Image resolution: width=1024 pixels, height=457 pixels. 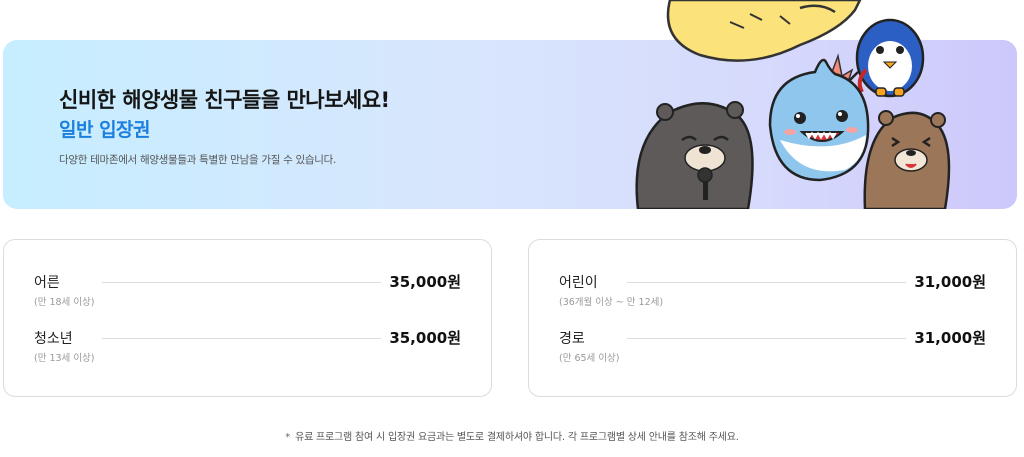 I want to click on price-note: (만 18세 이상), so click(x=64, y=302).